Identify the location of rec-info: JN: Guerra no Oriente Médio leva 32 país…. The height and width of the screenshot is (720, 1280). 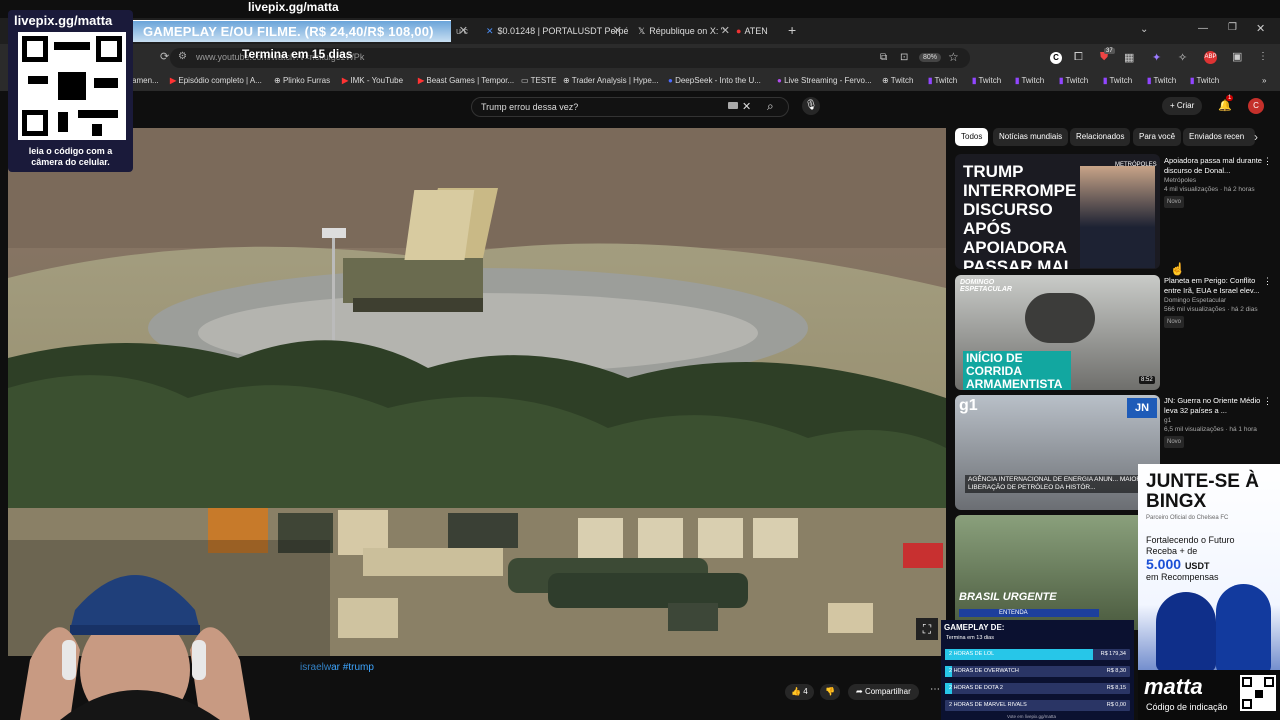
(1216, 422).